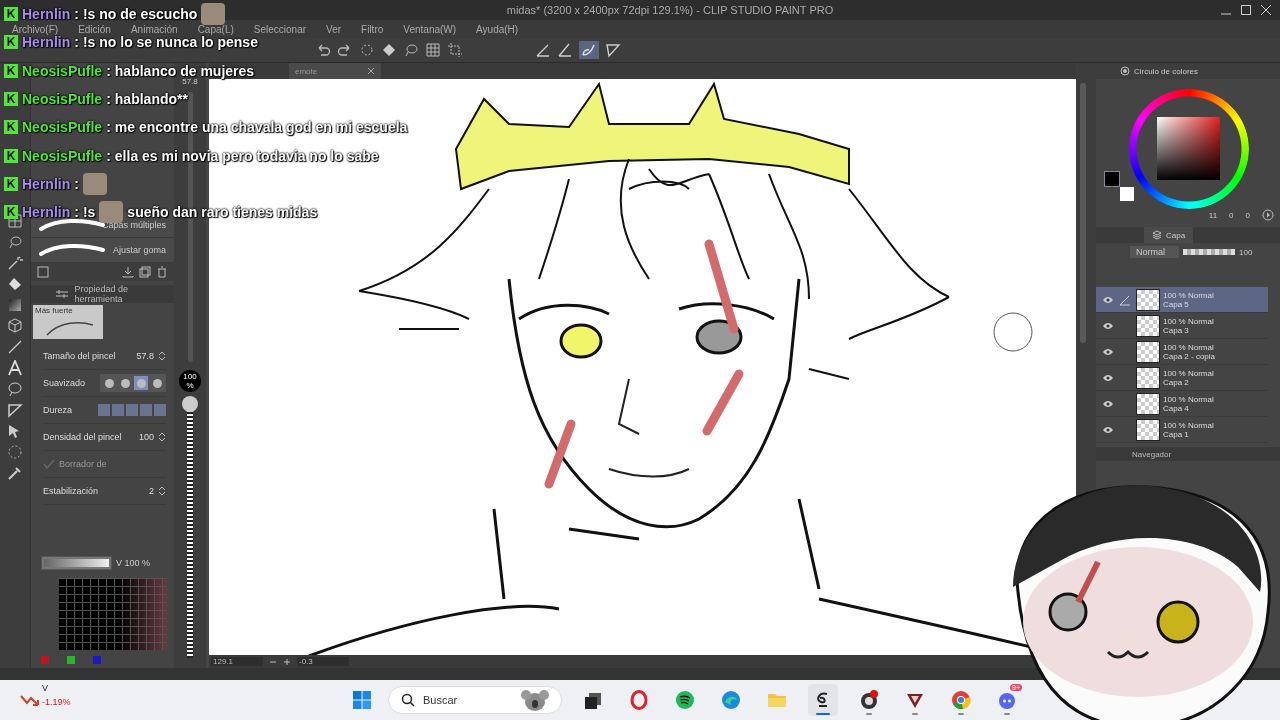 The width and height of the screenshot is (1280, 720). What do you see at coordinates (1169, 235) in the screenshot?
I see `layer-tab: Capa` at bounding box center [1169, 235].